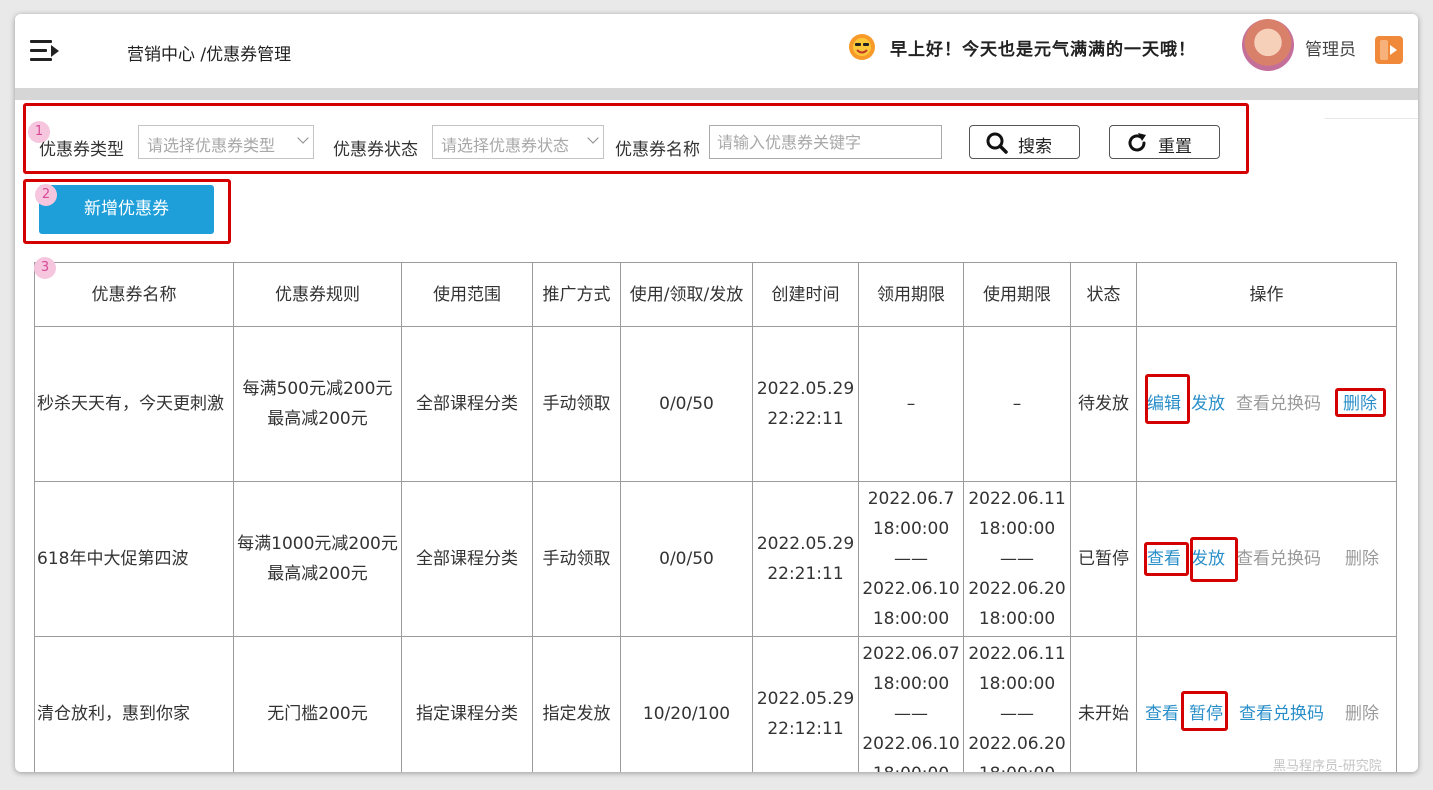 The height and width of the screenshot is (790, 1433). What do you see at coordinates (911, 654) in the screenshot?
I see `period-line: 2022.06.07` at bounding box center [911, 654].